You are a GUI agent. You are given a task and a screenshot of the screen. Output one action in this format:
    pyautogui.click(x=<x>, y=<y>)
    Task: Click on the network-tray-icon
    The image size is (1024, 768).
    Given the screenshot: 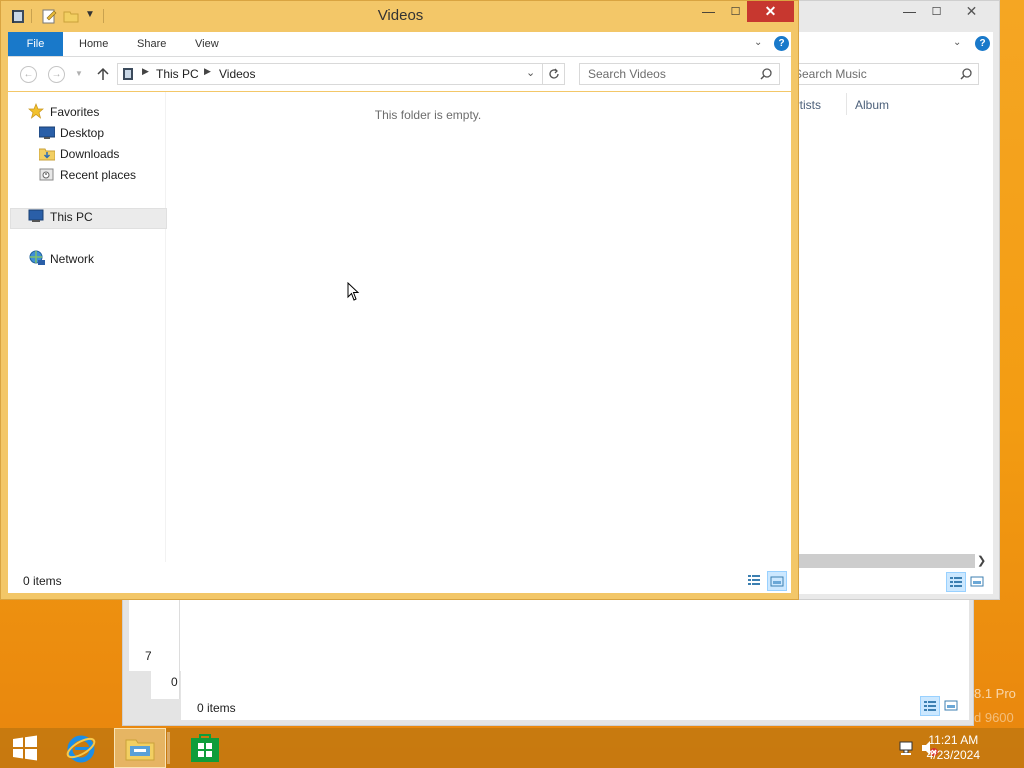 What is the action you would take?
    pyautogui.click(x=906, y=748)
    